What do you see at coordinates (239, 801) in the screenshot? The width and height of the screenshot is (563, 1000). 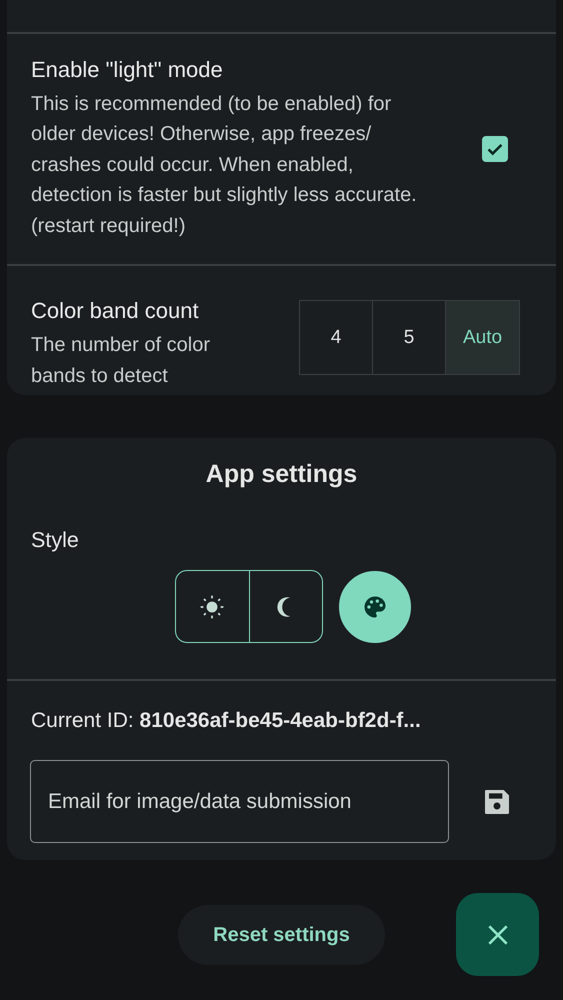 I see `email-field: Email for image/data submission` at bounding box center [239, 801].